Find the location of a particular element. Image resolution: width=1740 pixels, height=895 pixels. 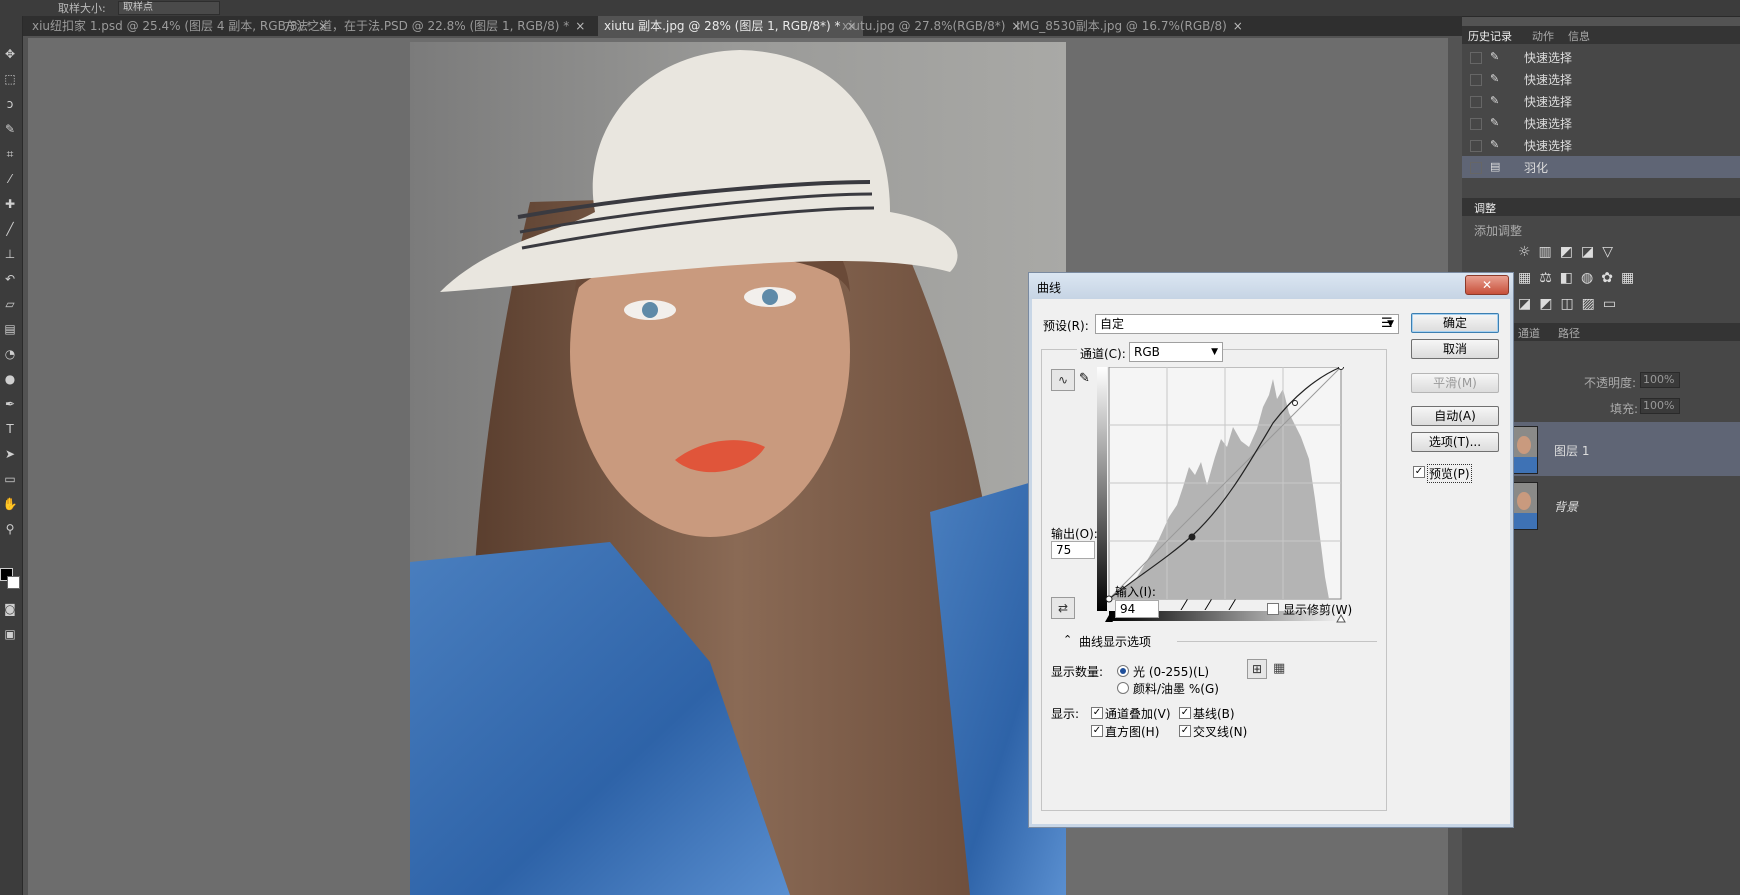

eraser-tool-icon: ▱ is located at coordinates (10, 304).